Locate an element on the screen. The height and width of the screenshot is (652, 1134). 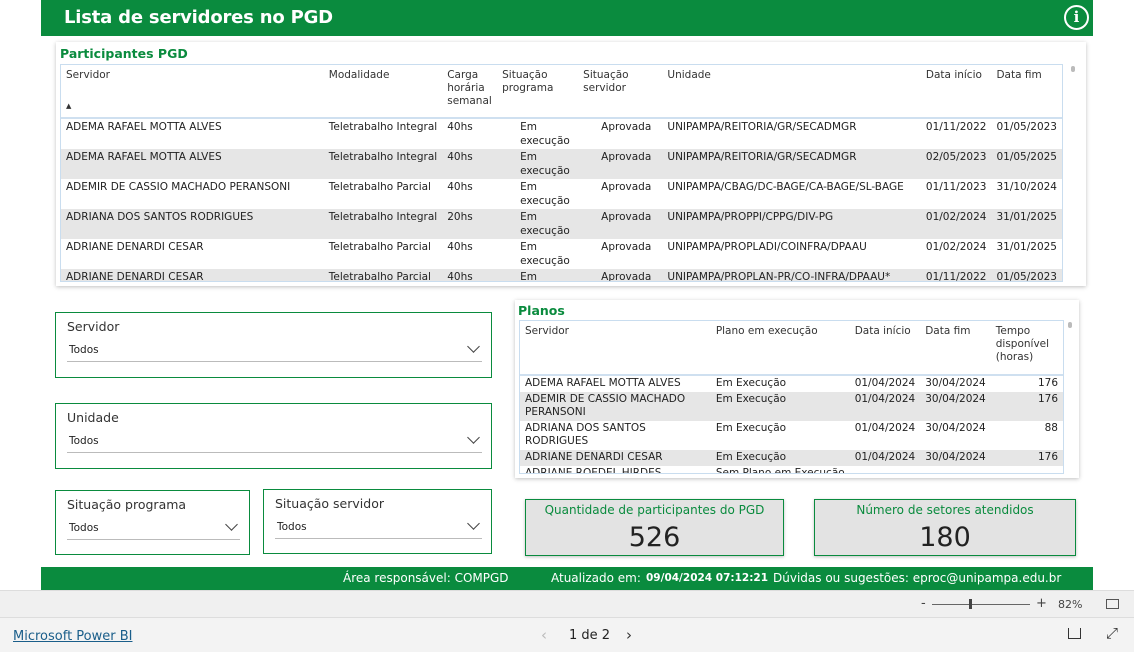
kpi-participantes-value: 526 is located at coordinates (654, 537).